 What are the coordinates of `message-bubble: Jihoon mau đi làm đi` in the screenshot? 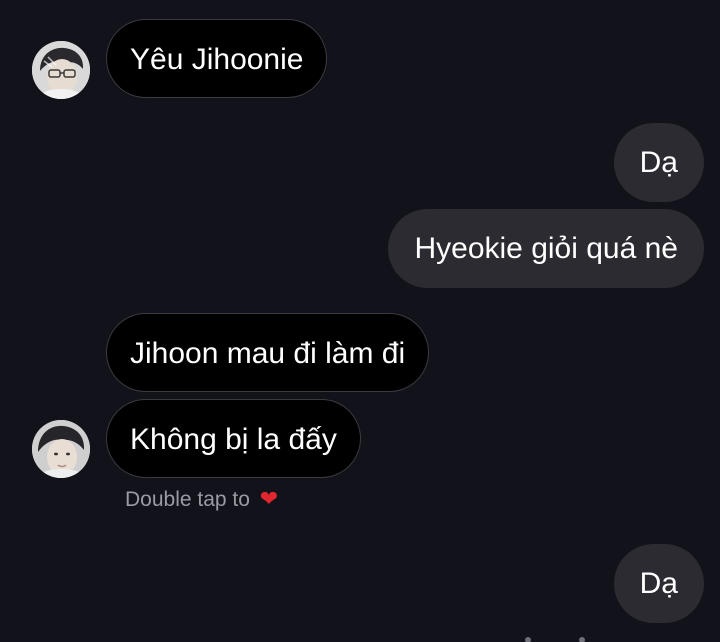 It's located at (268, 352).